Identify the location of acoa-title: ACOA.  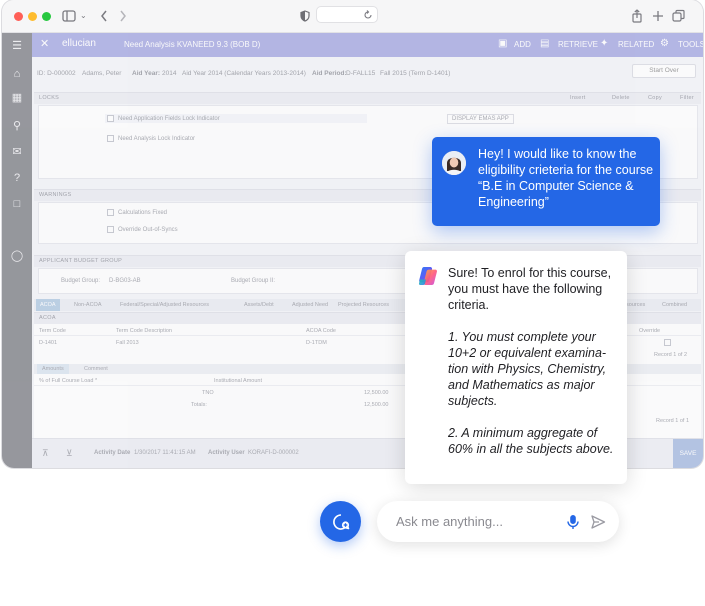
(47, 318).